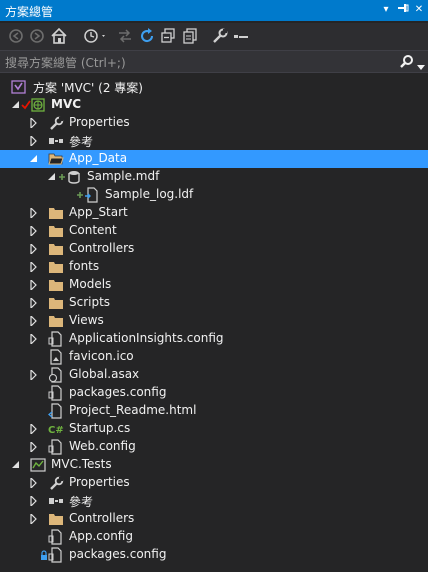  I want to click on tree-item-favicon: favicon.ico, so click(214, 357).